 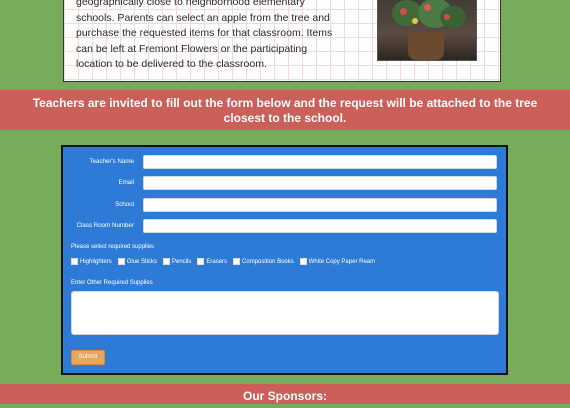 I want to click on teacher-name-row: Teacher's Name, so click(x=284, y=163).